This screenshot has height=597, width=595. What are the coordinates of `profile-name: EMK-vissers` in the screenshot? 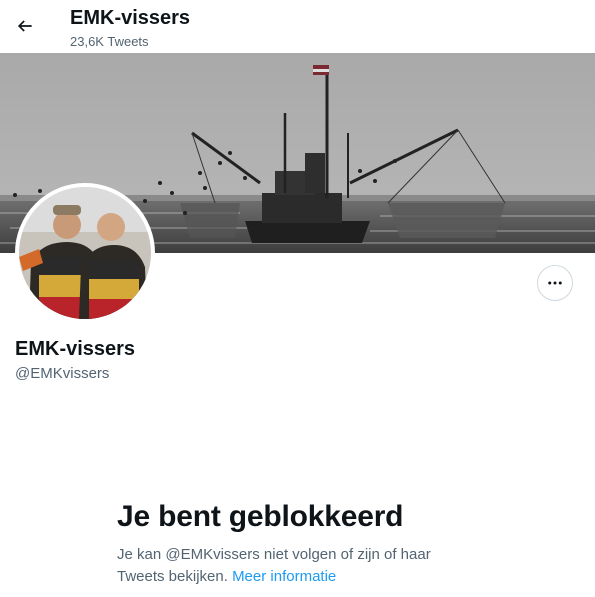 It's located at (75, 349).